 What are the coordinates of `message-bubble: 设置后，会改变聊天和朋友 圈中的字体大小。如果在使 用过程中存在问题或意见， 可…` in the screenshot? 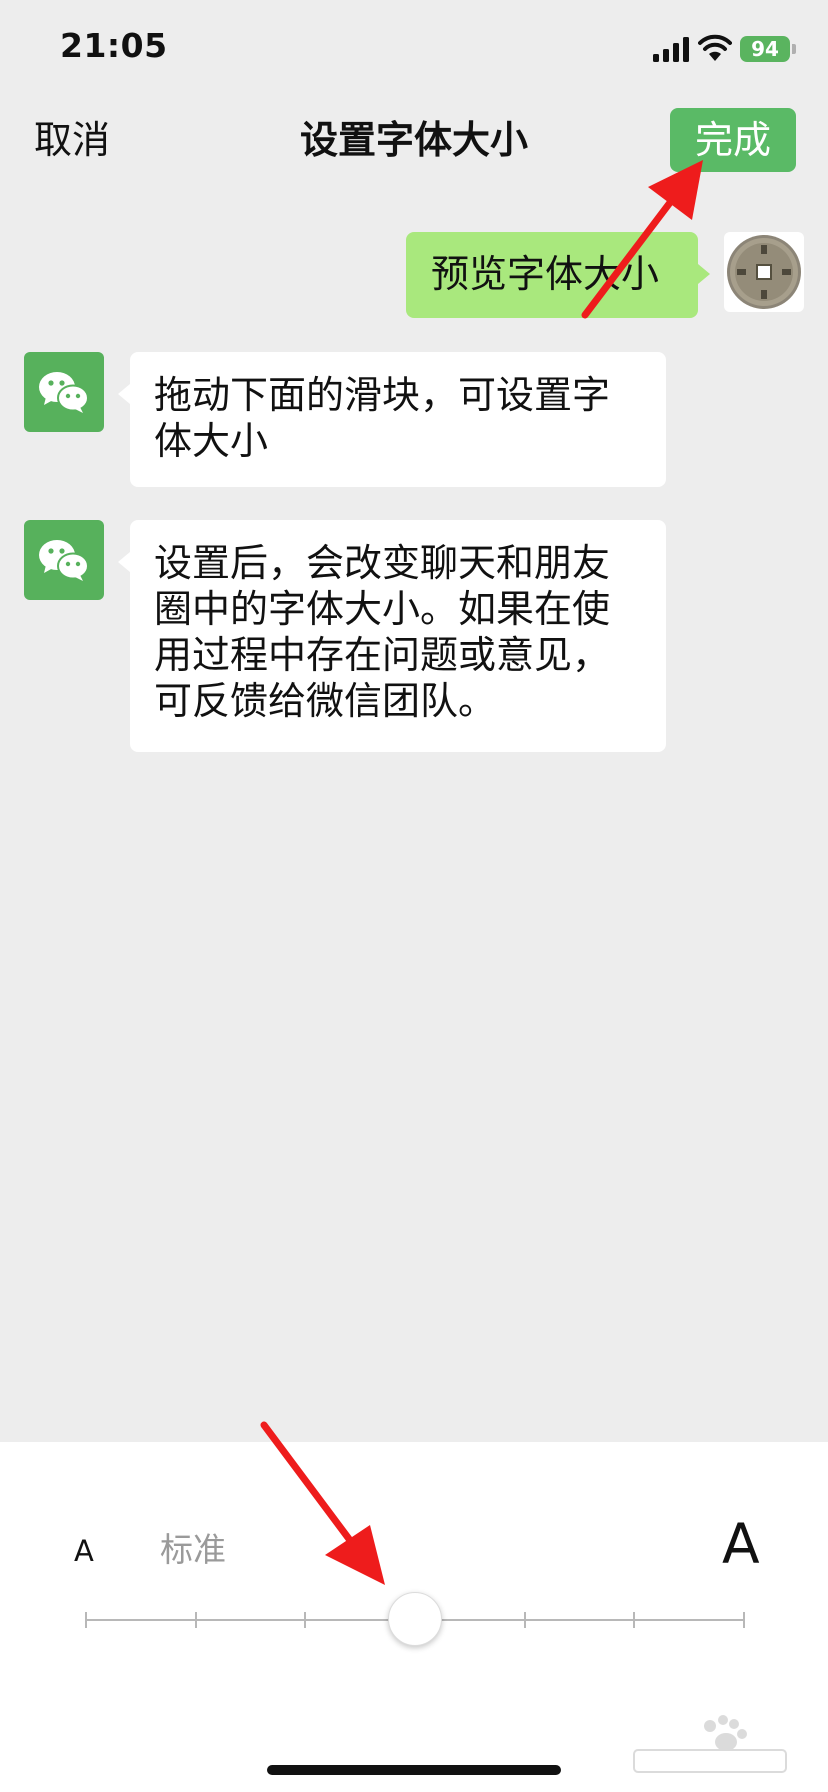 It's located at (392, 636).